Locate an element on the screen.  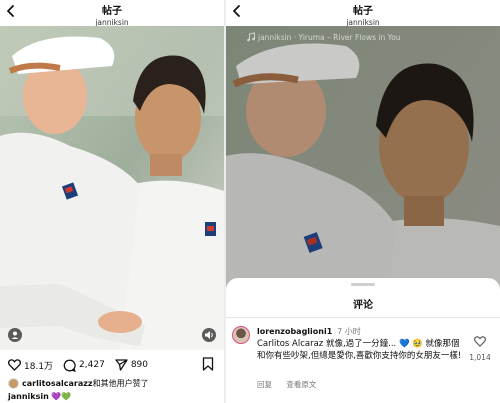
liked-by-text: 和其他用户赞了 is located at coordinates (120, 383).